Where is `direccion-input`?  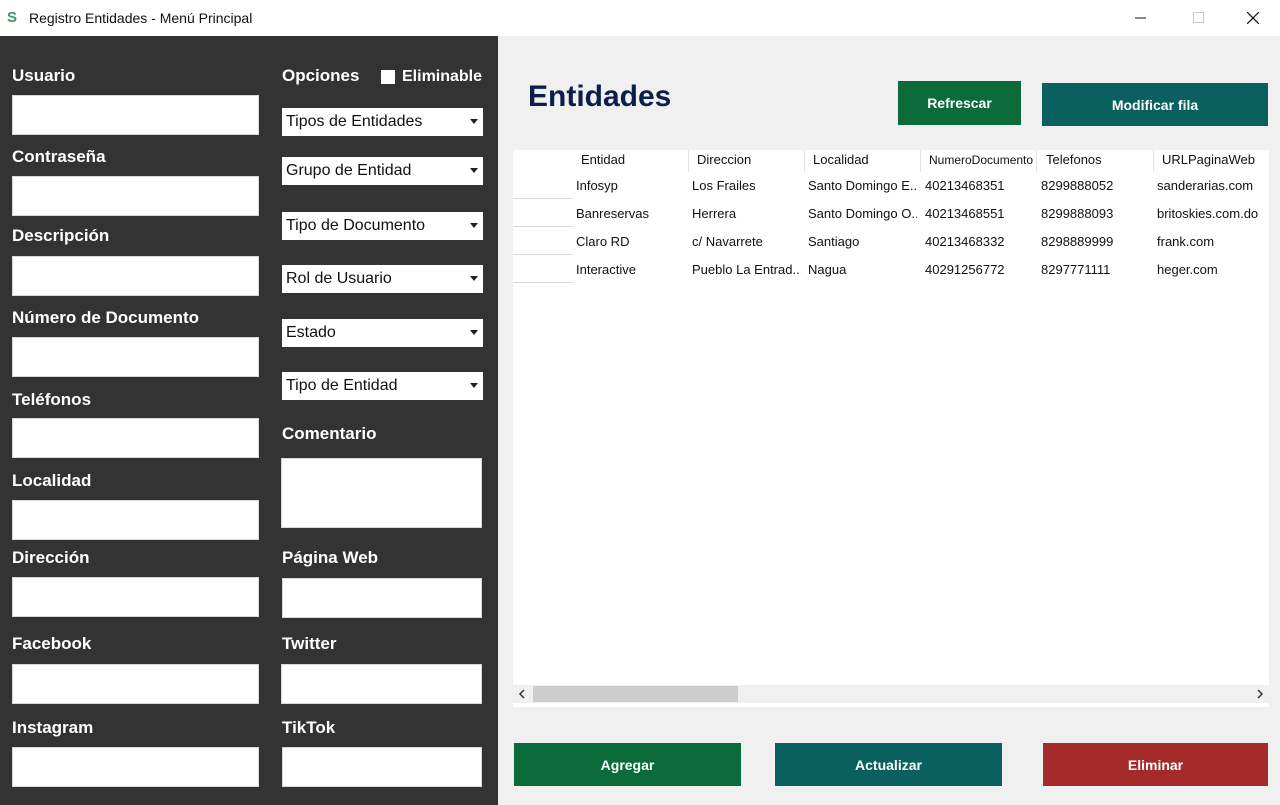
direccion-input is located at coordinates (135, 597).